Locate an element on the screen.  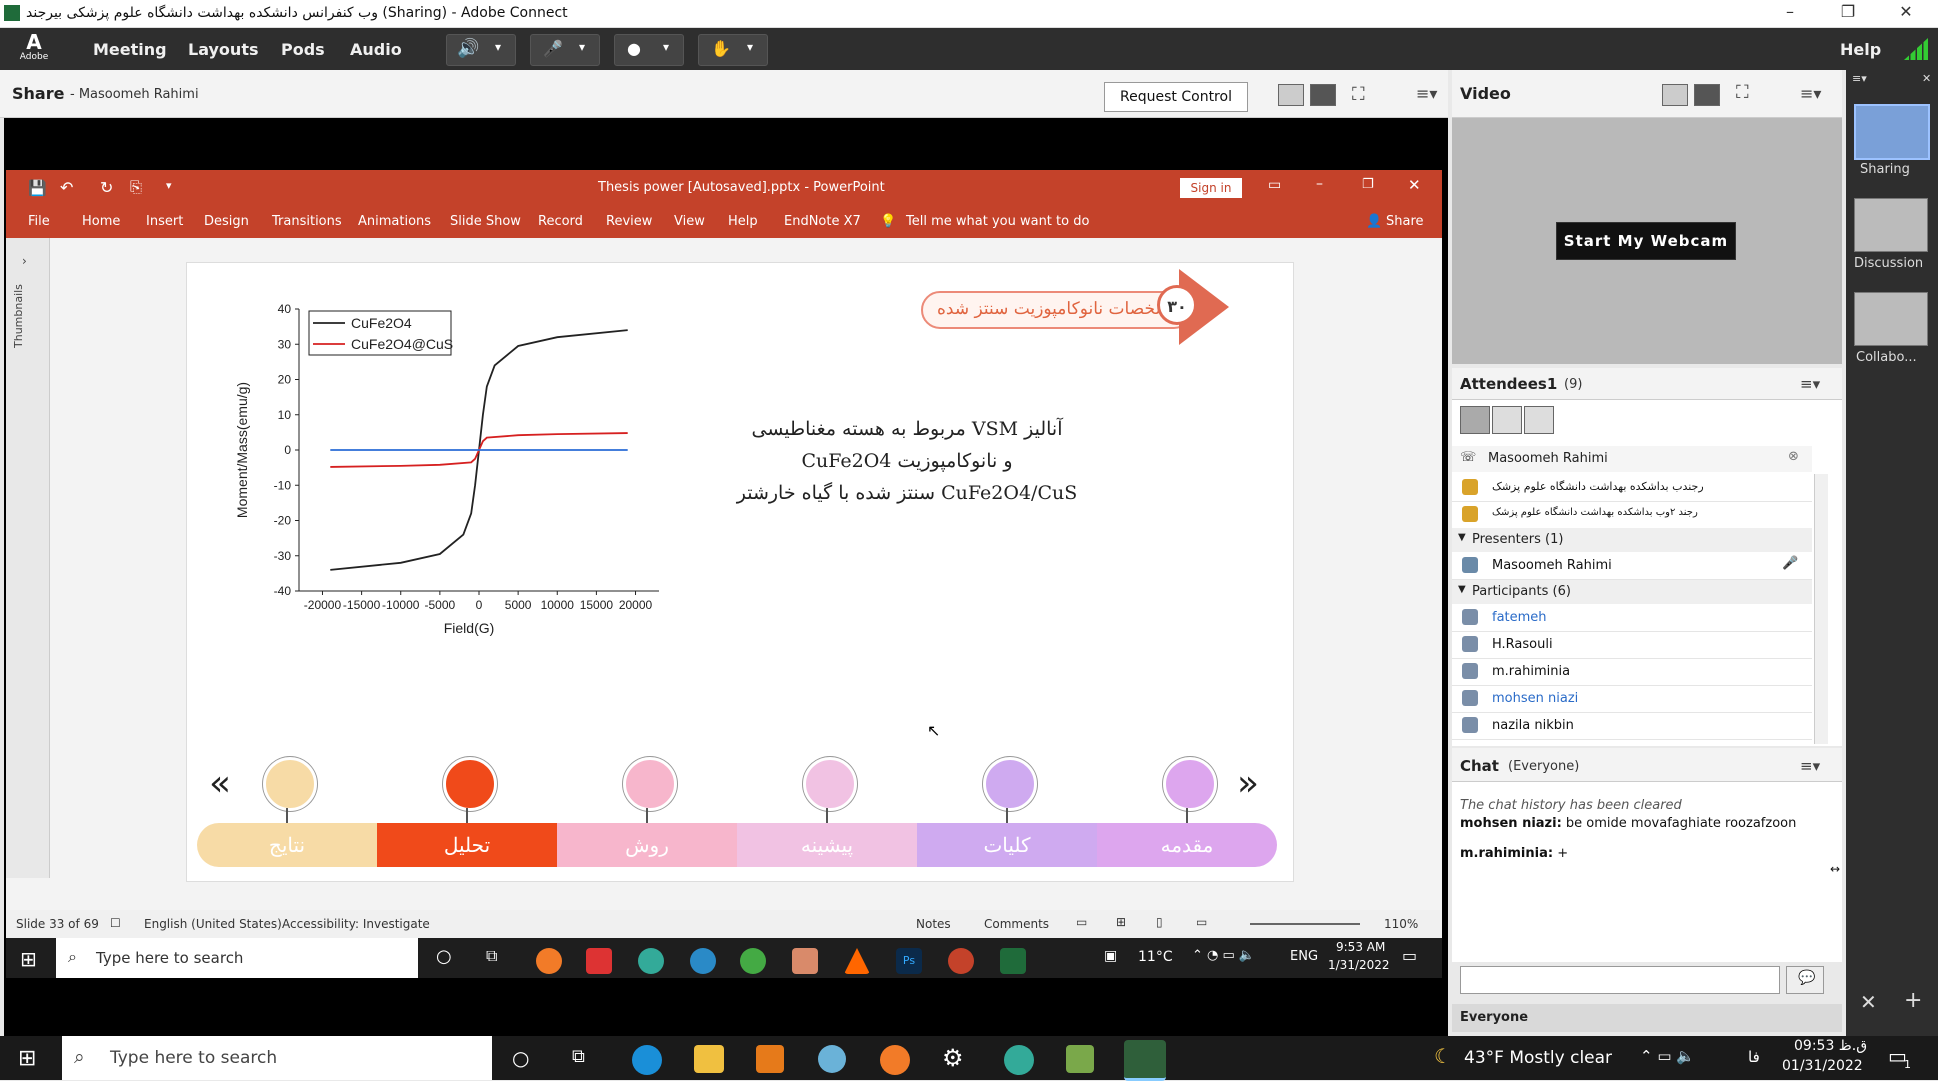
actual-size-icon is located at coordinates (1323, 95).